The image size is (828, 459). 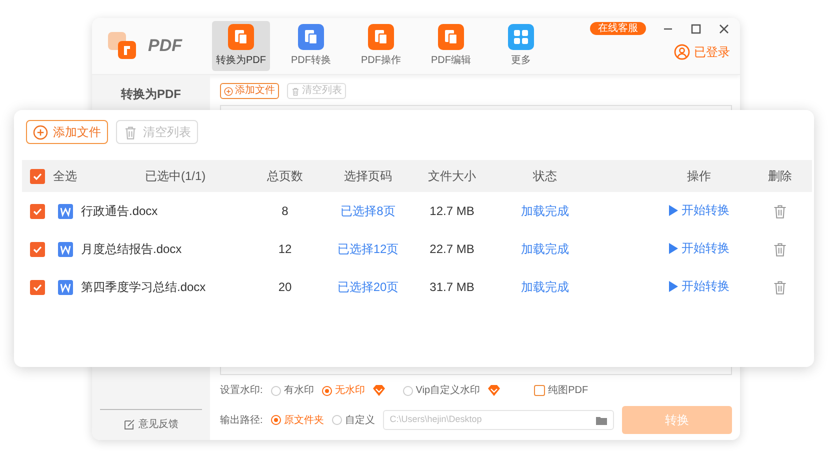 What do you see at coordinates (368, 249) in the screenshot?
I see `page-selection-link: 已选择12页` at bounding box center [368, 249].